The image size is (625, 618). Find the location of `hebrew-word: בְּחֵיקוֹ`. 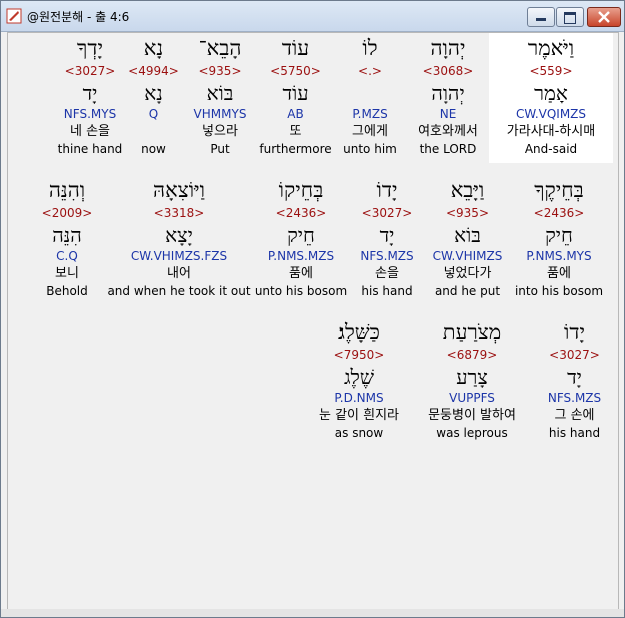

hebrew-word: בְּחֵיקוֹ is located at coordinates (301, 190).